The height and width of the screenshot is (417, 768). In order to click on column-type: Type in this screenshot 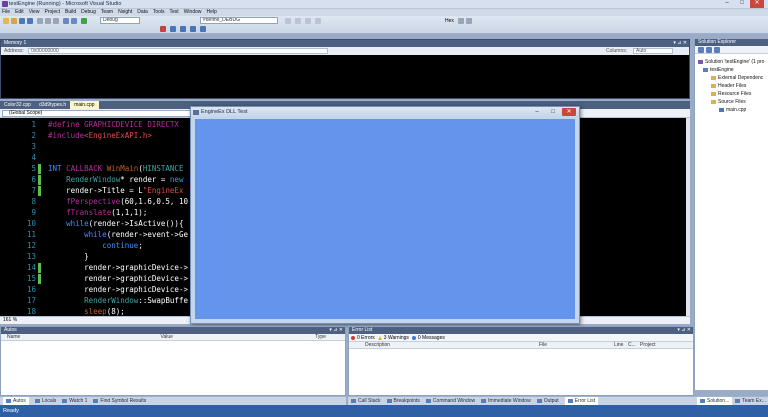, I will do `click(330, 337)`.